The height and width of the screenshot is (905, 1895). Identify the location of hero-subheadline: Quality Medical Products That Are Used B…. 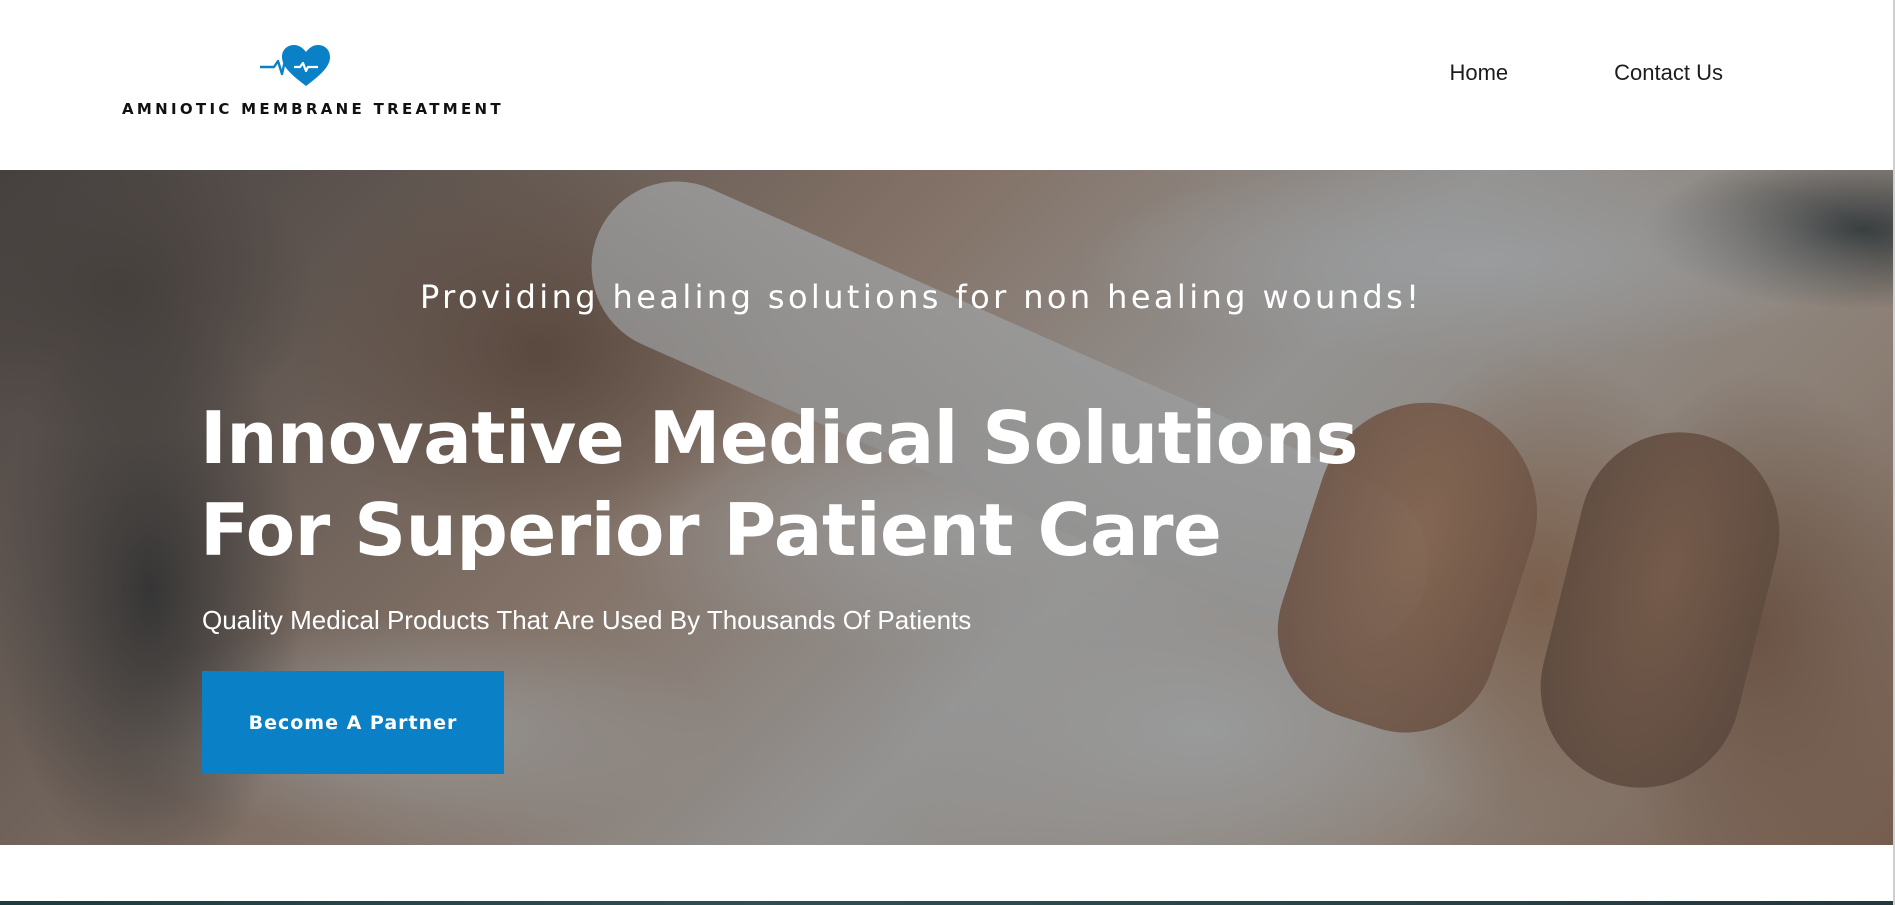
(587, 620).